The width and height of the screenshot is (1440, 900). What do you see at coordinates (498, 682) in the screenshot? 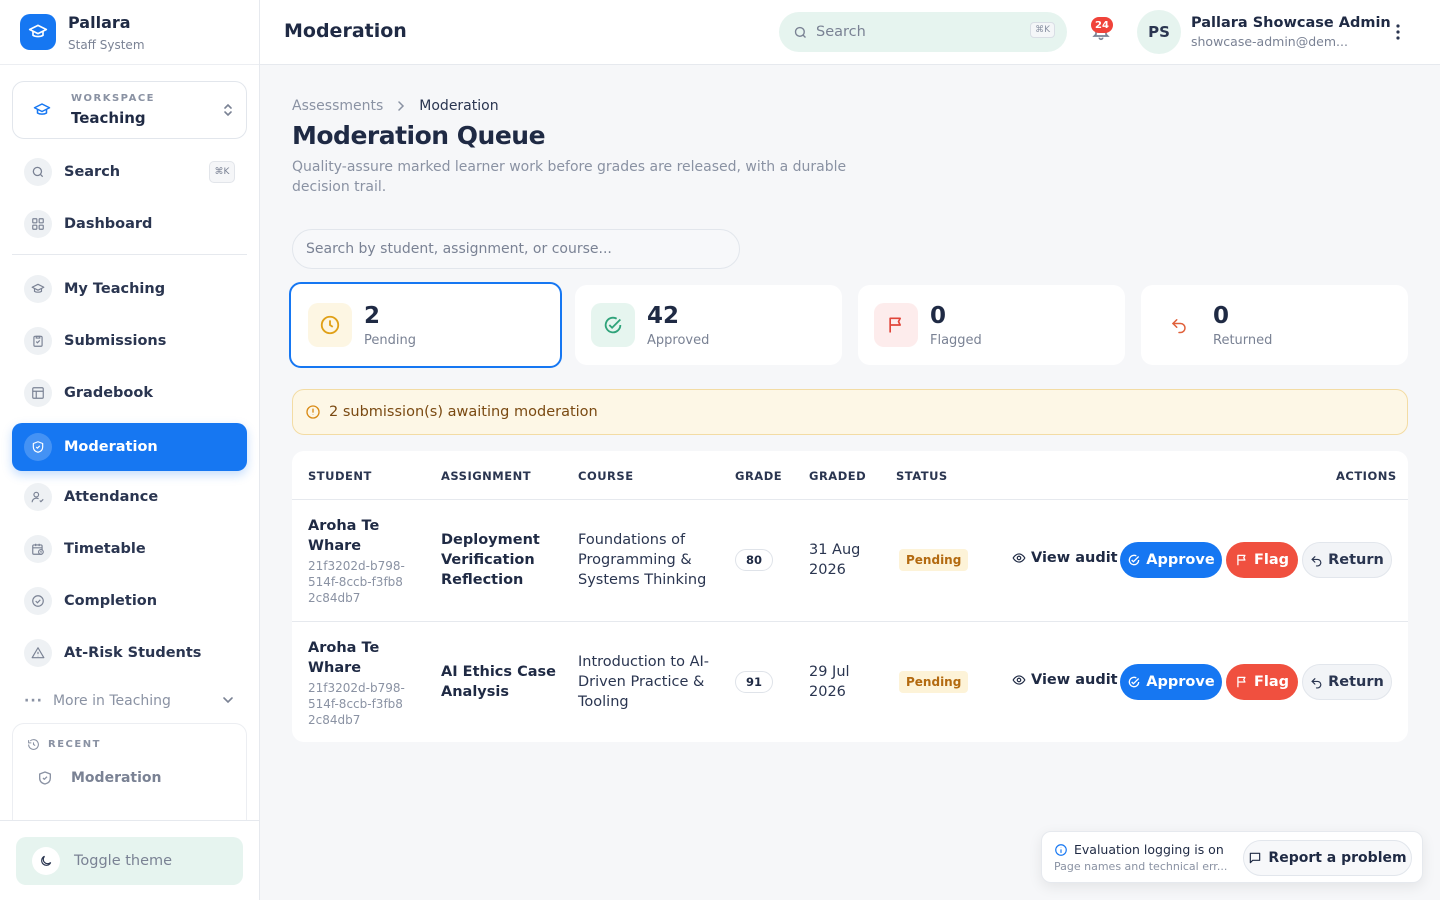
I see `assignment-name: AI Ethics Case Analysis` at bounding box center [498, 682].